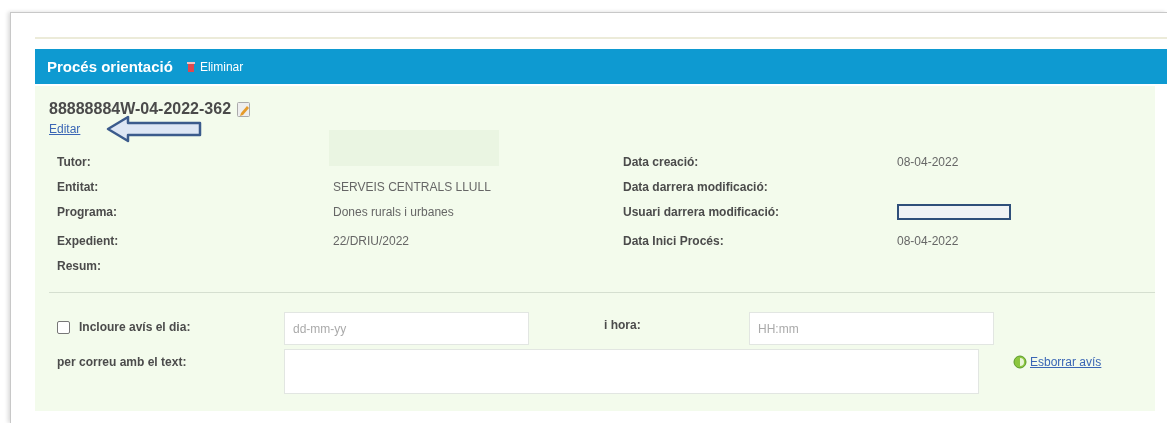 The image size is (1167, 423). I want to click on field-label: per correu amb el text:, so click(122, 361).